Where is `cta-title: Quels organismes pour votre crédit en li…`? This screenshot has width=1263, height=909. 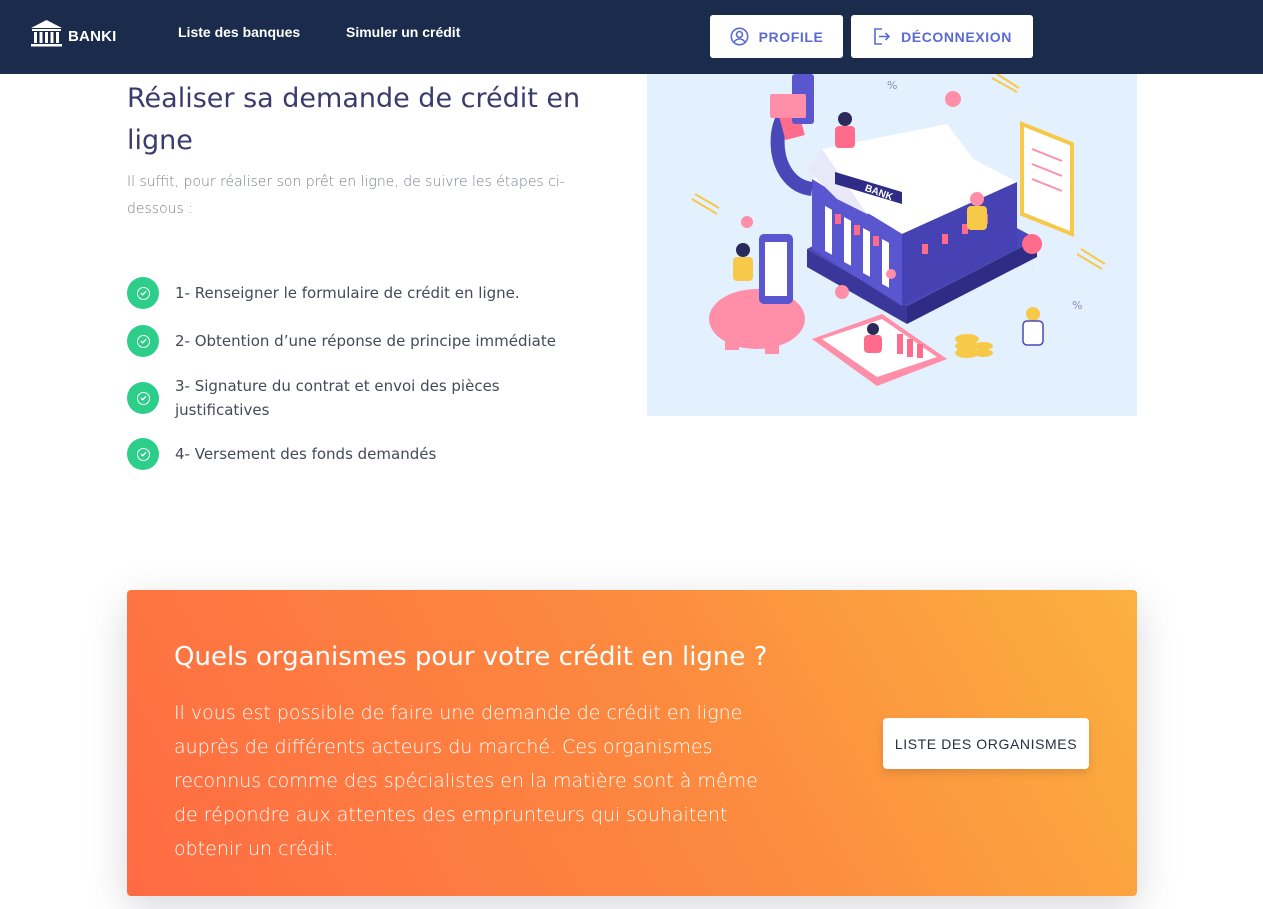 cta-title: Quels organismes pour votre crédit en li… is located at coordinates (471, 657).